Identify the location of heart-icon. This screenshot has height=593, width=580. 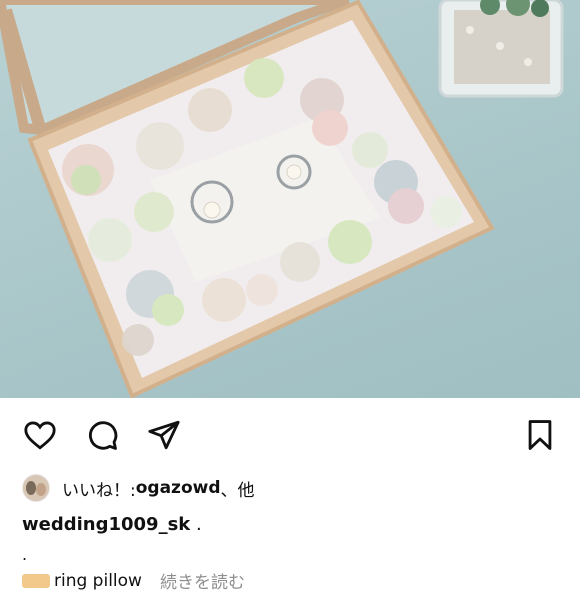
(40, 435).